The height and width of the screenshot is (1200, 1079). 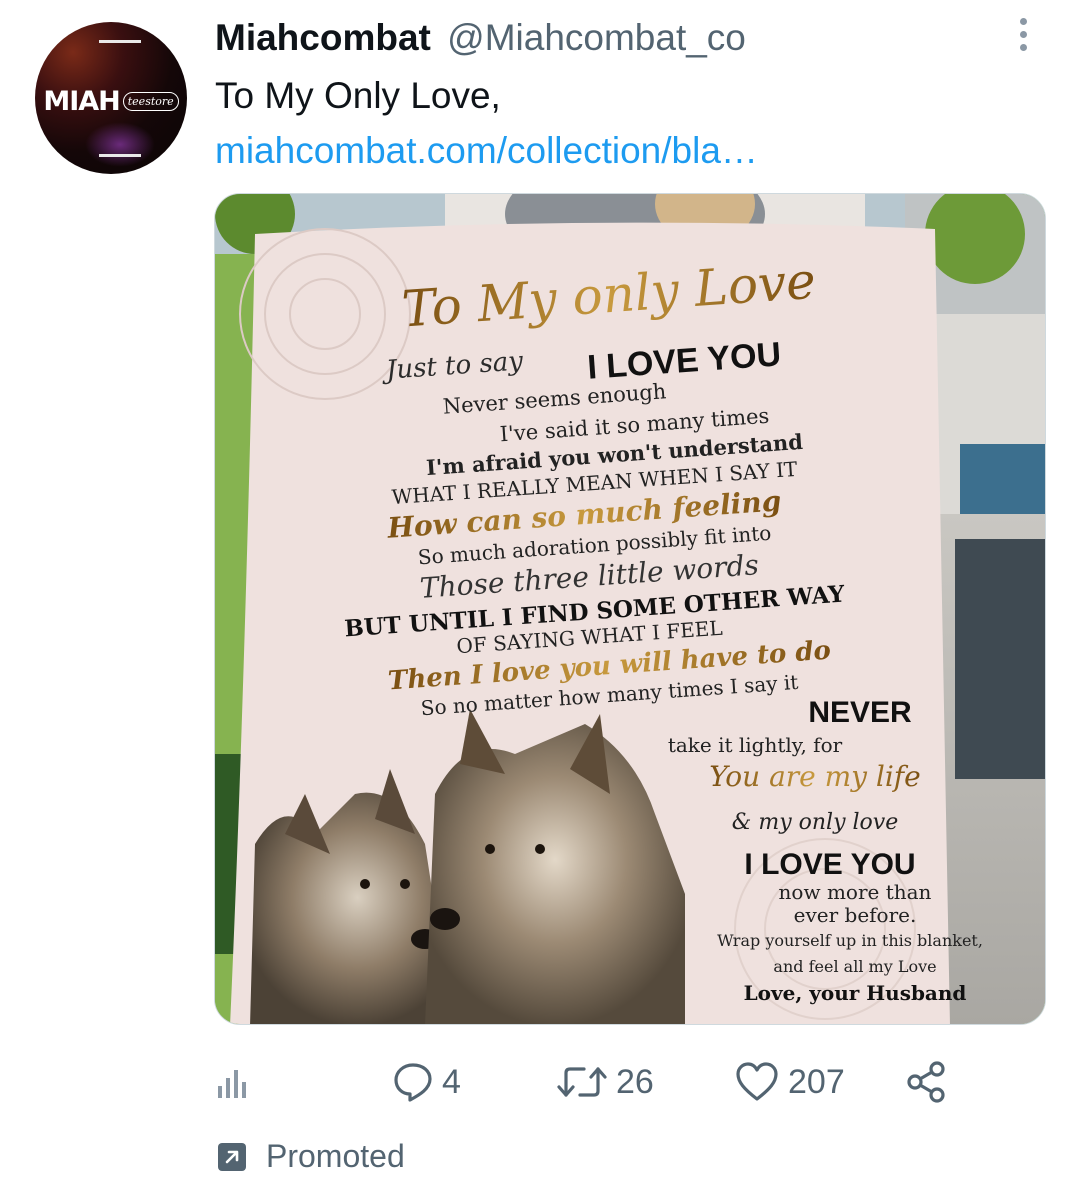 What do you see at coordinates (81, 101) in the screenshot?
I see `avatar-logo-main: MIAH` at bounding box center [81, 101].